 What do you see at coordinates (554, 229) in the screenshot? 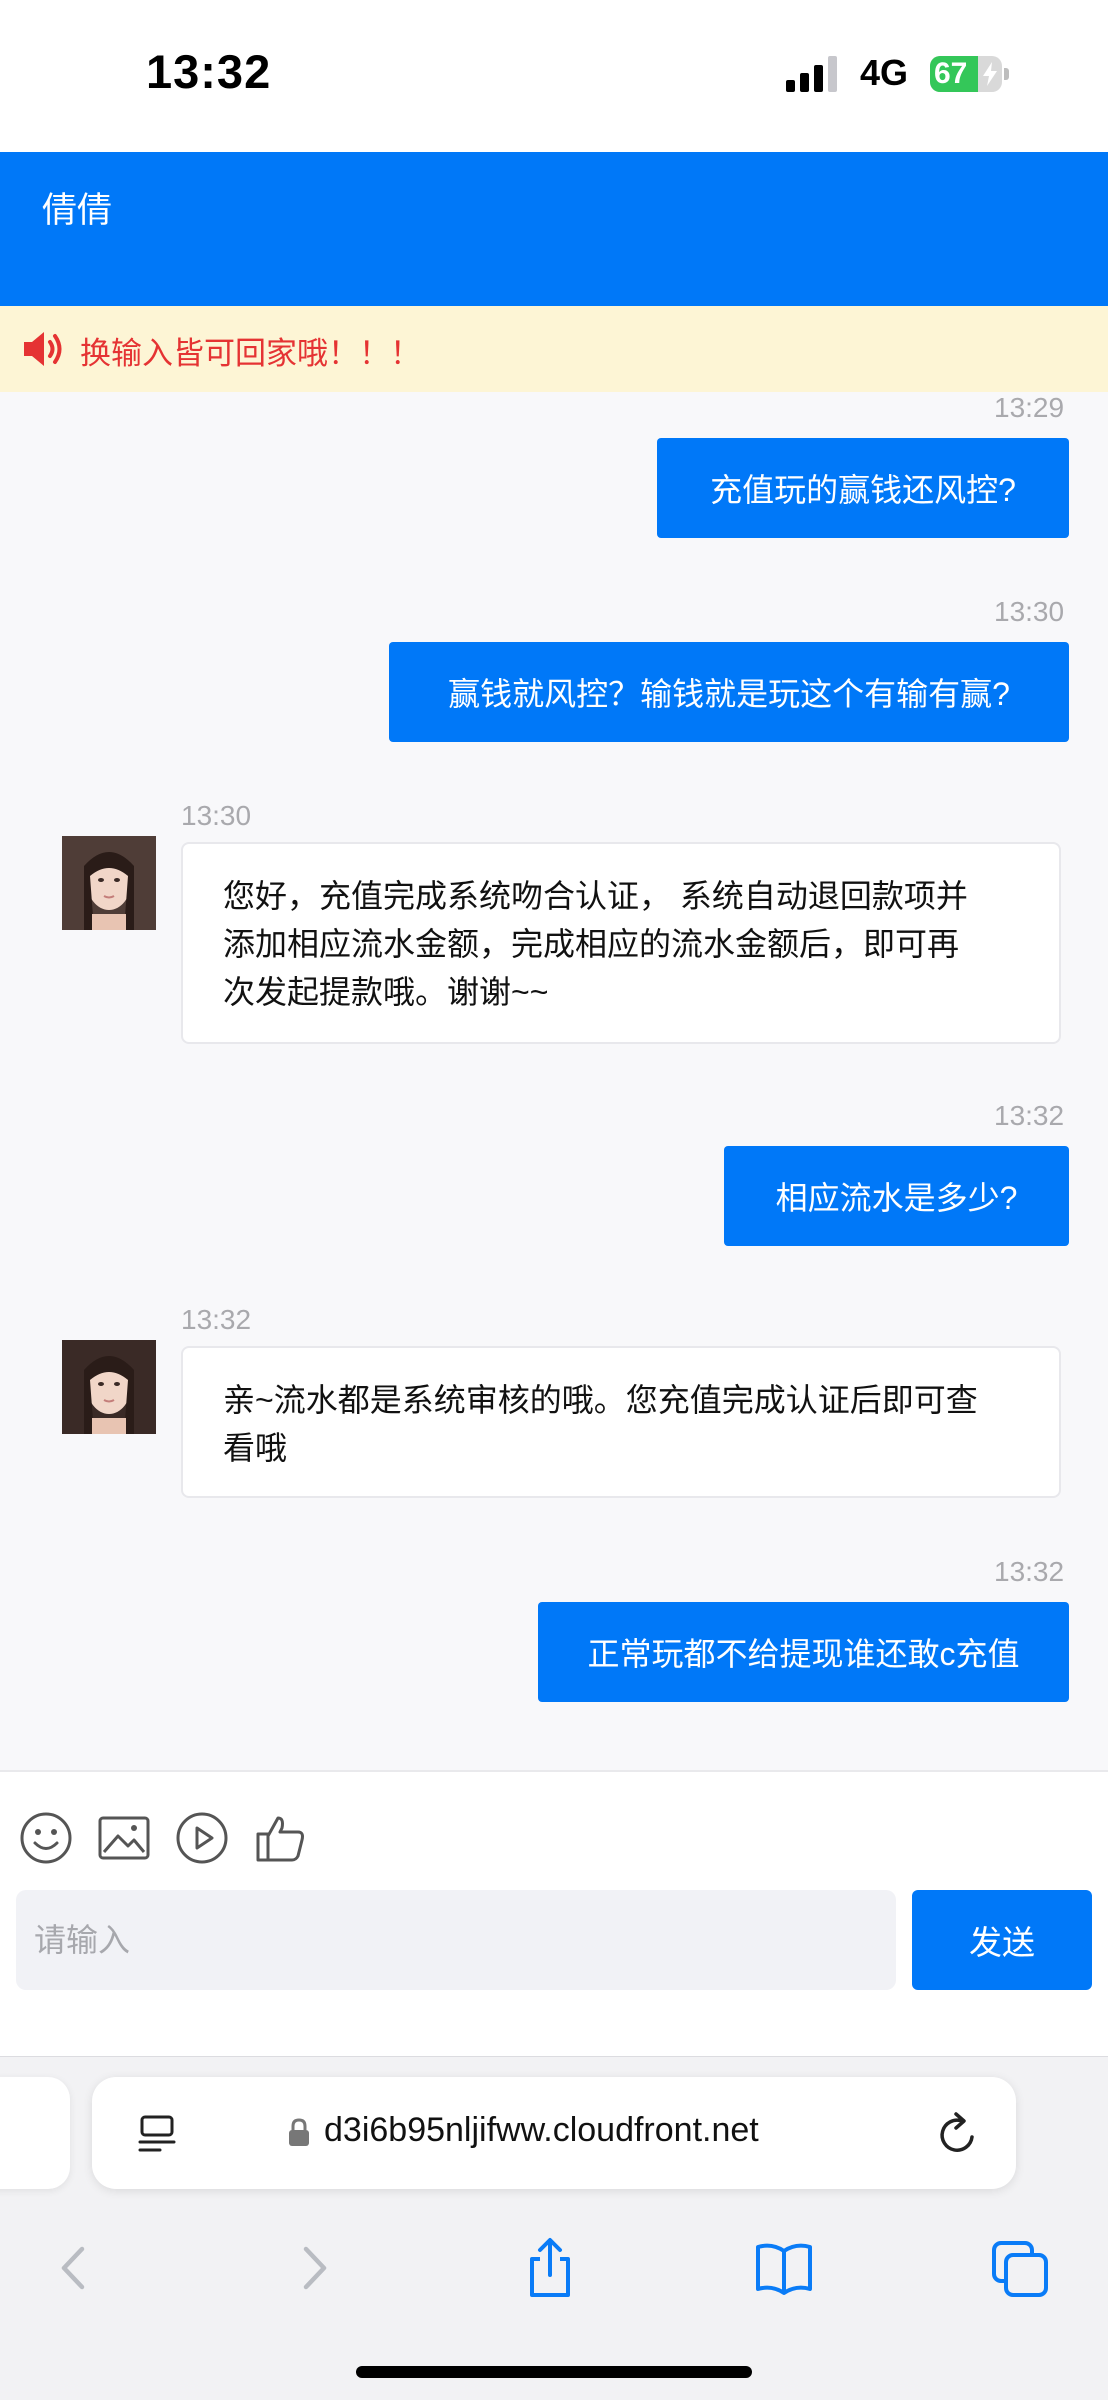
I see `chat-header: 倩倩` at bounding box center [554, 229].